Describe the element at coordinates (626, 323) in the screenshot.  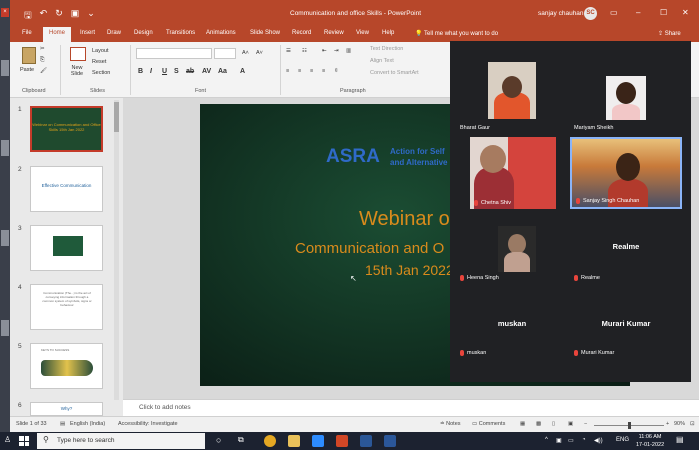
I see `participant-tile: Murari Kumar Murari Kumar` at that location.